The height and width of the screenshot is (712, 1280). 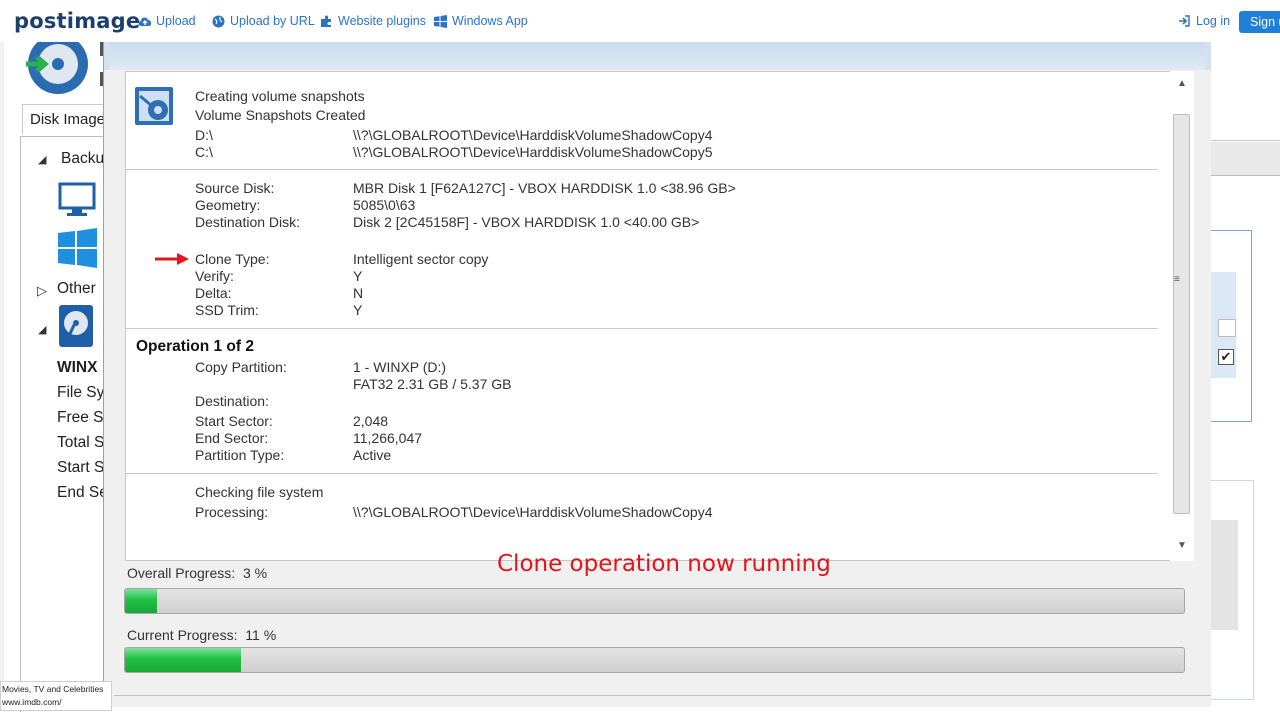 What do you see at coordinates (1224, 575) in the screenshot?
I see `grey-block` at bounding box center [1224, 575].